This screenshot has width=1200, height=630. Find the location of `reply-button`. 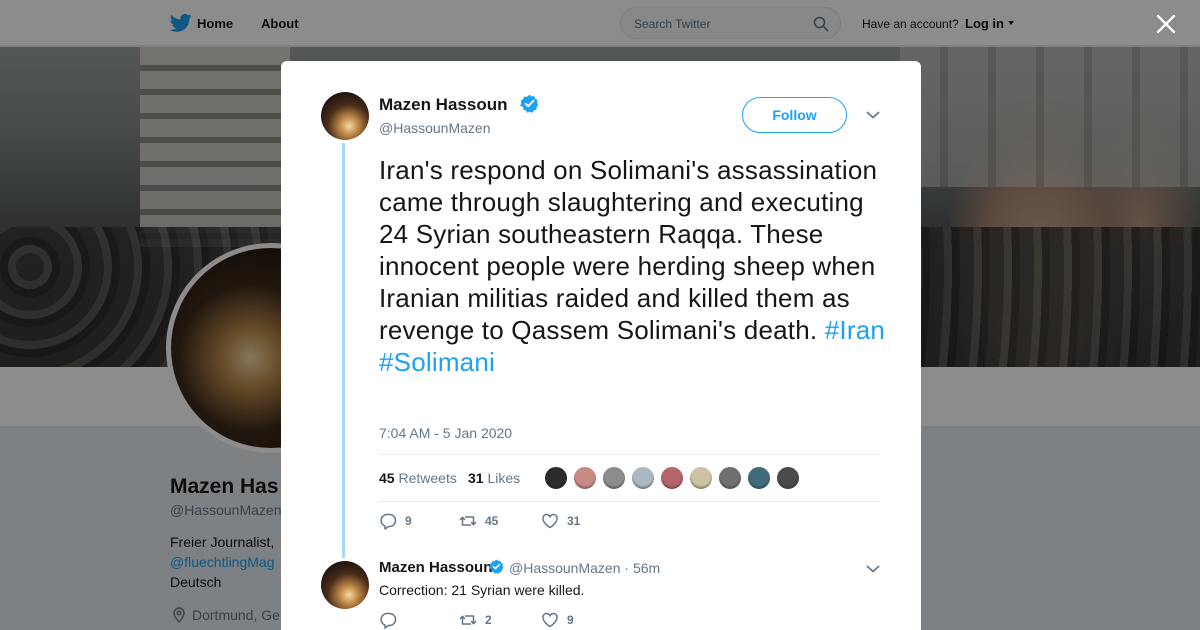

reply-button is located at coordinates (392, 620).